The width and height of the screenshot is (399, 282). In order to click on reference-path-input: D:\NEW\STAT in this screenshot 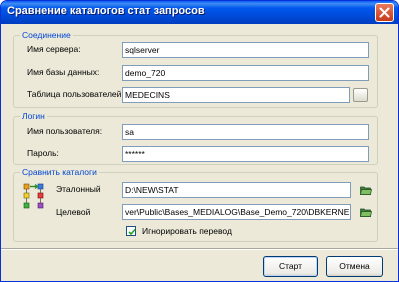, I will do `click(236, 190)`.